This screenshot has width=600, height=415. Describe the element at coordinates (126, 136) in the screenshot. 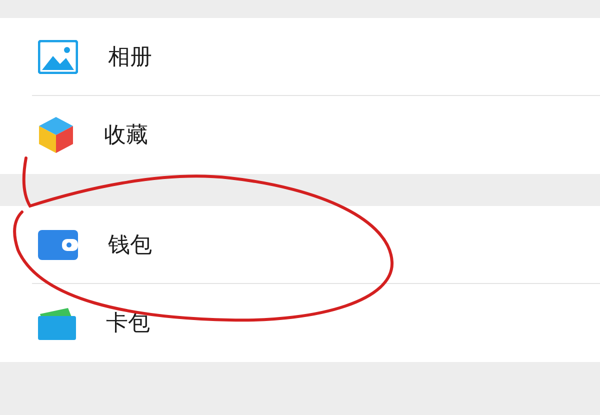

I see `menu-item-label: 收藏` at that location.